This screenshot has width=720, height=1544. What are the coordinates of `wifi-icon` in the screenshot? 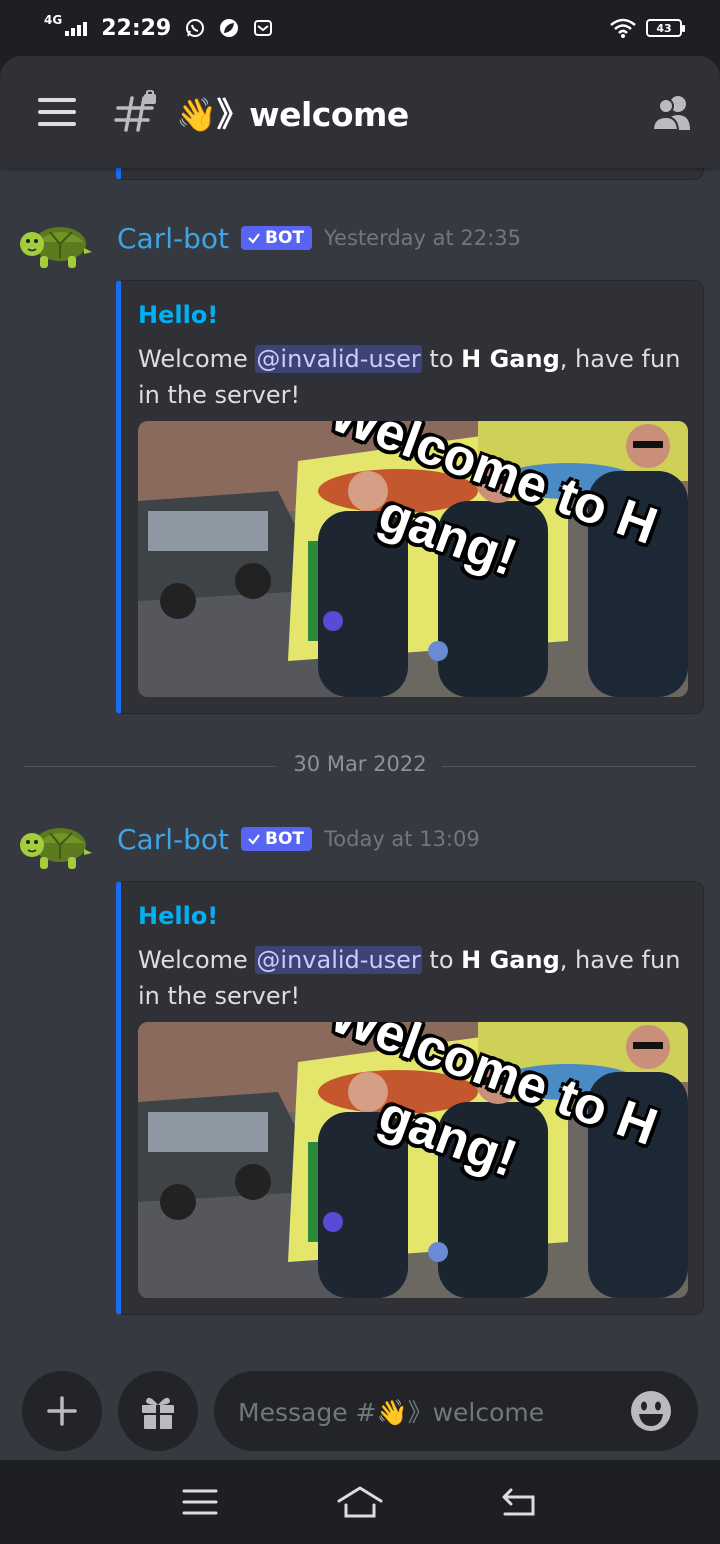 It's located at (623, 28).